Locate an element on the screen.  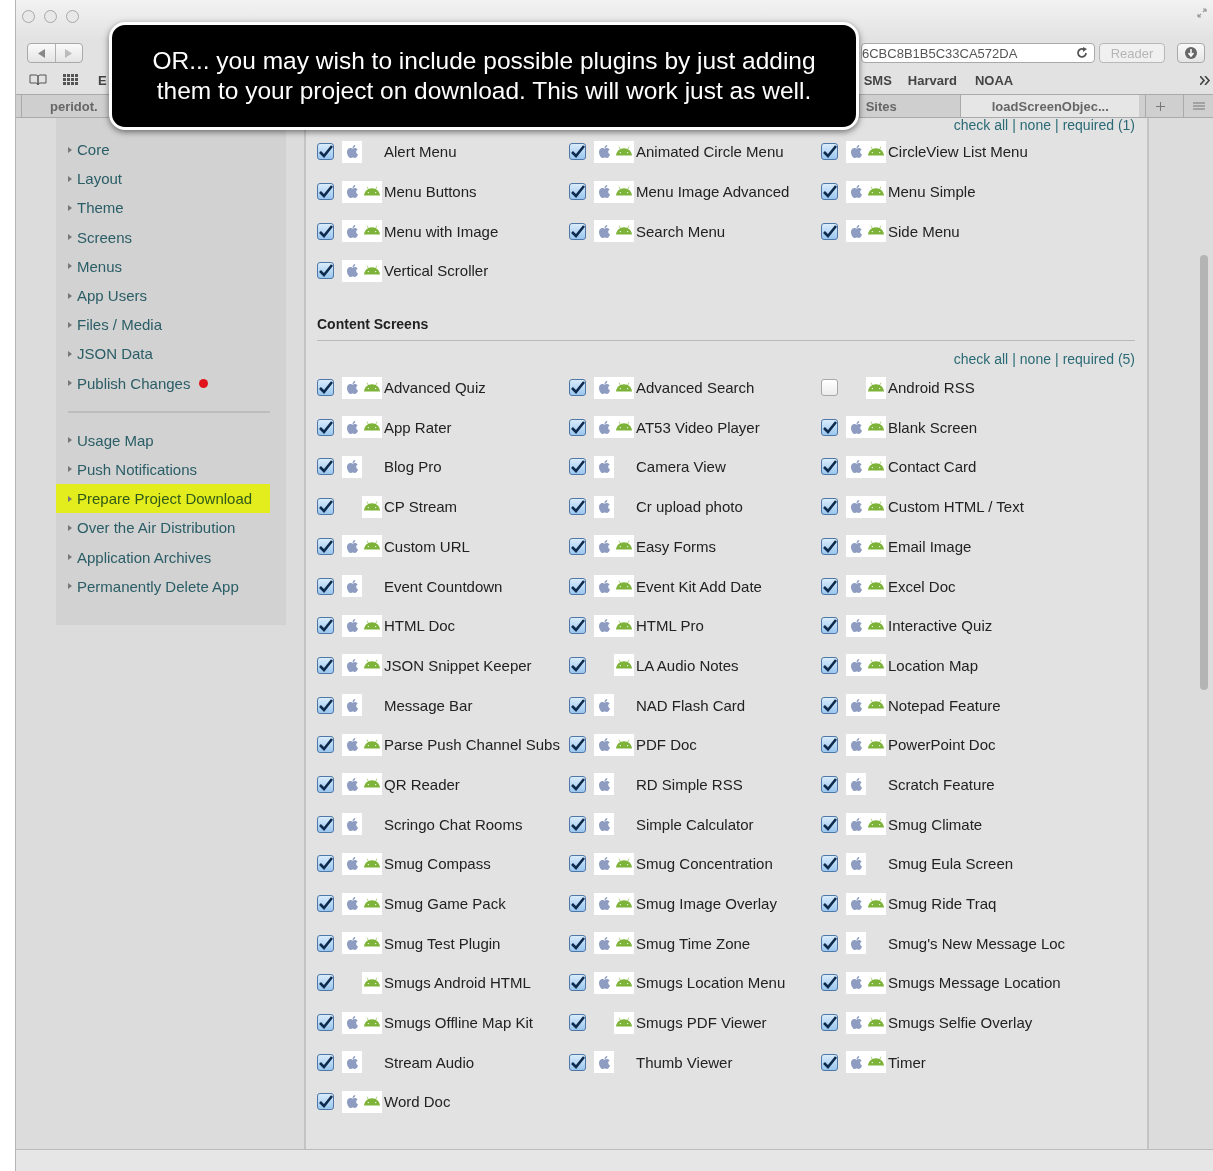
sidebar-item: Prepare Project Download is located at coordinates (163, 499).